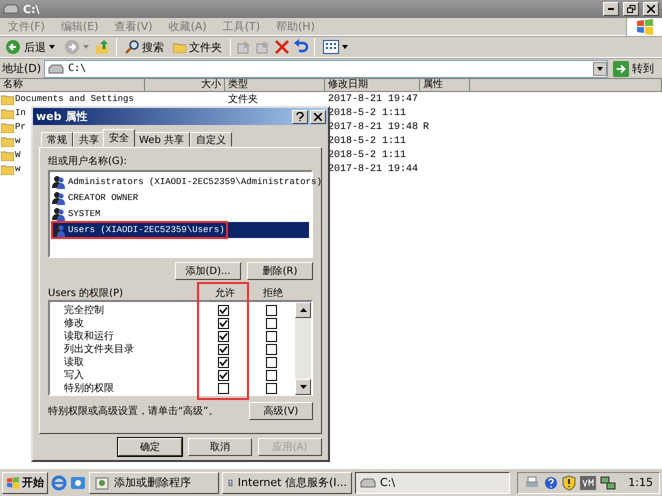 The width and height of the screenshot is (662, 496). What do you see at coordinates (197, 47) in the screenshot?
I see `folders-button: 文件夹` at bounding box center [197, 47].